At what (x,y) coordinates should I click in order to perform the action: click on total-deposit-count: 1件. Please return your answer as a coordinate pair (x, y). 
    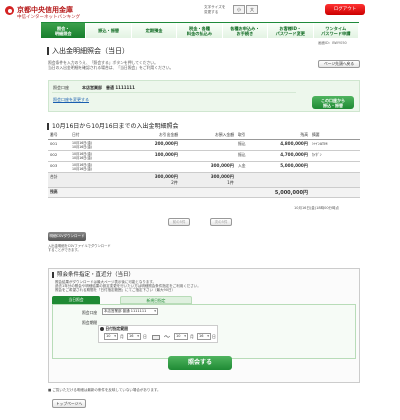
    Looking at the image, I should click on (230, 182).